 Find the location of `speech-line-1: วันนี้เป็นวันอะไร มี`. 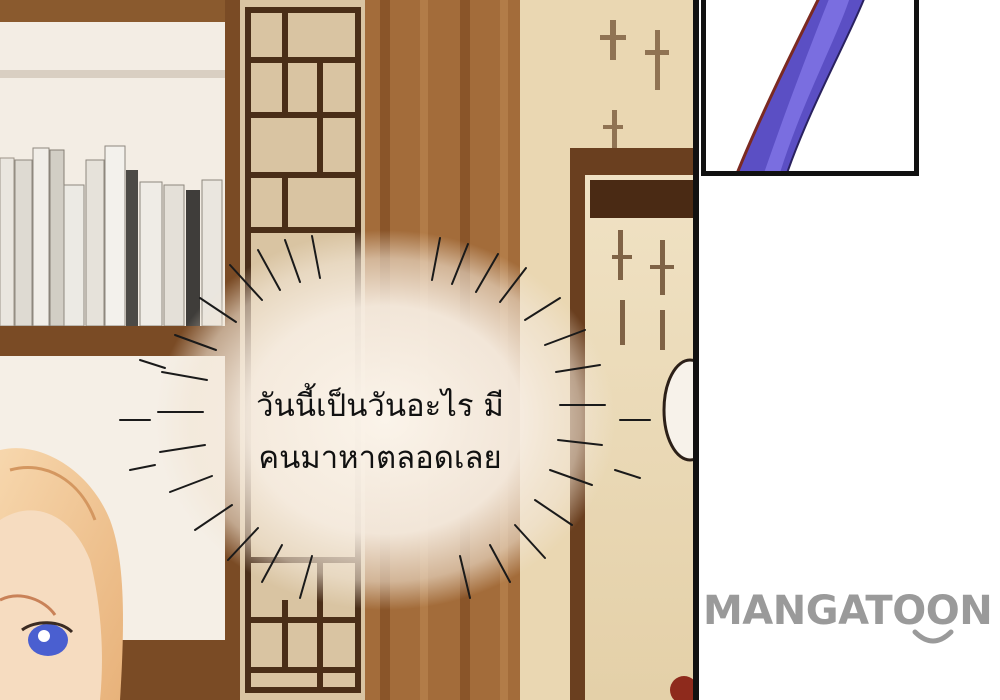

speech-line-1: วันนี้เป็นวันอะไร มี is located at coordinates (380, 406).